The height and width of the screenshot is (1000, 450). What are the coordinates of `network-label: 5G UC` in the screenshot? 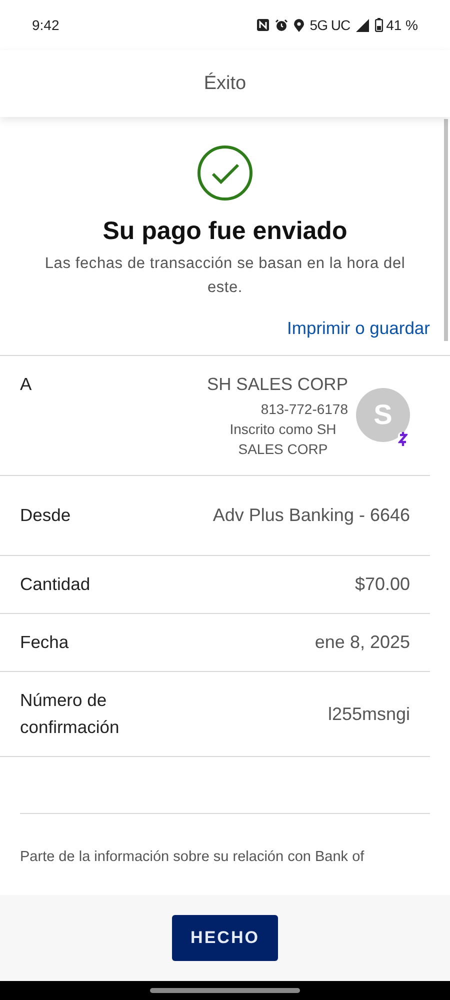 It's located at (330, 25).